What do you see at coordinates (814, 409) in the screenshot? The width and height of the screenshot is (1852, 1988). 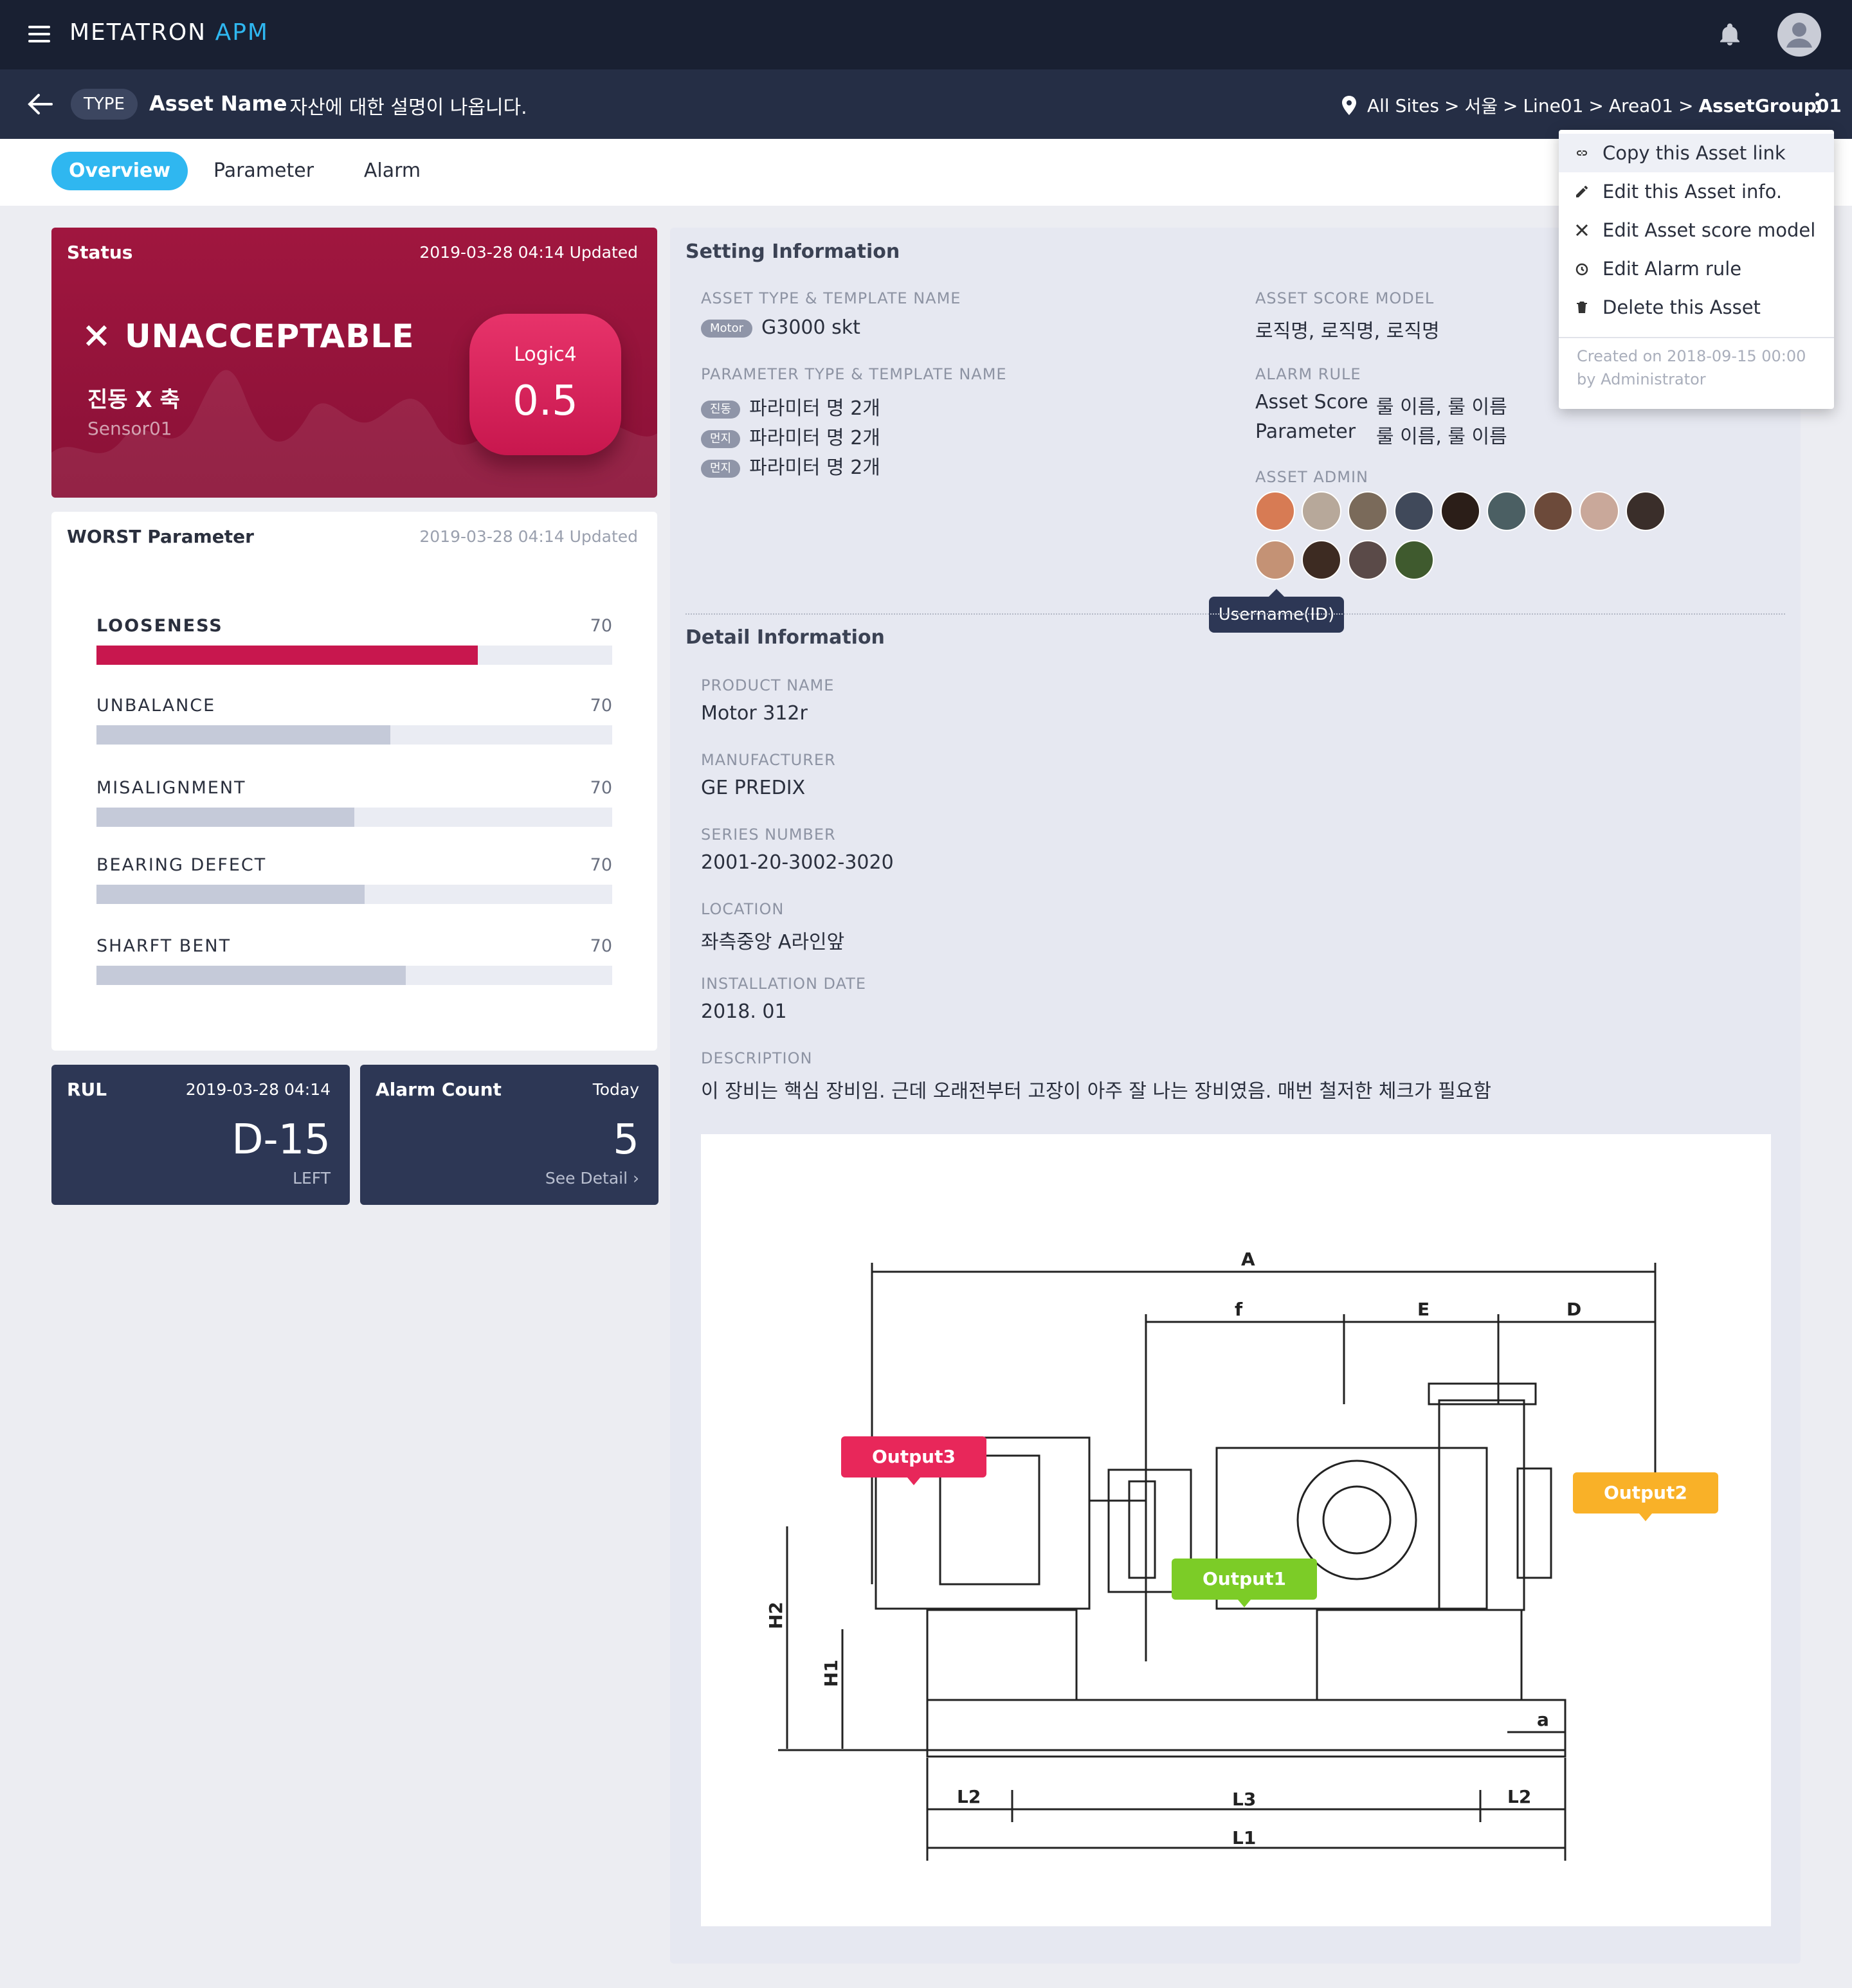 I see `param-type-value: 파라미터 명 2개` at bounding box center [814, 409].